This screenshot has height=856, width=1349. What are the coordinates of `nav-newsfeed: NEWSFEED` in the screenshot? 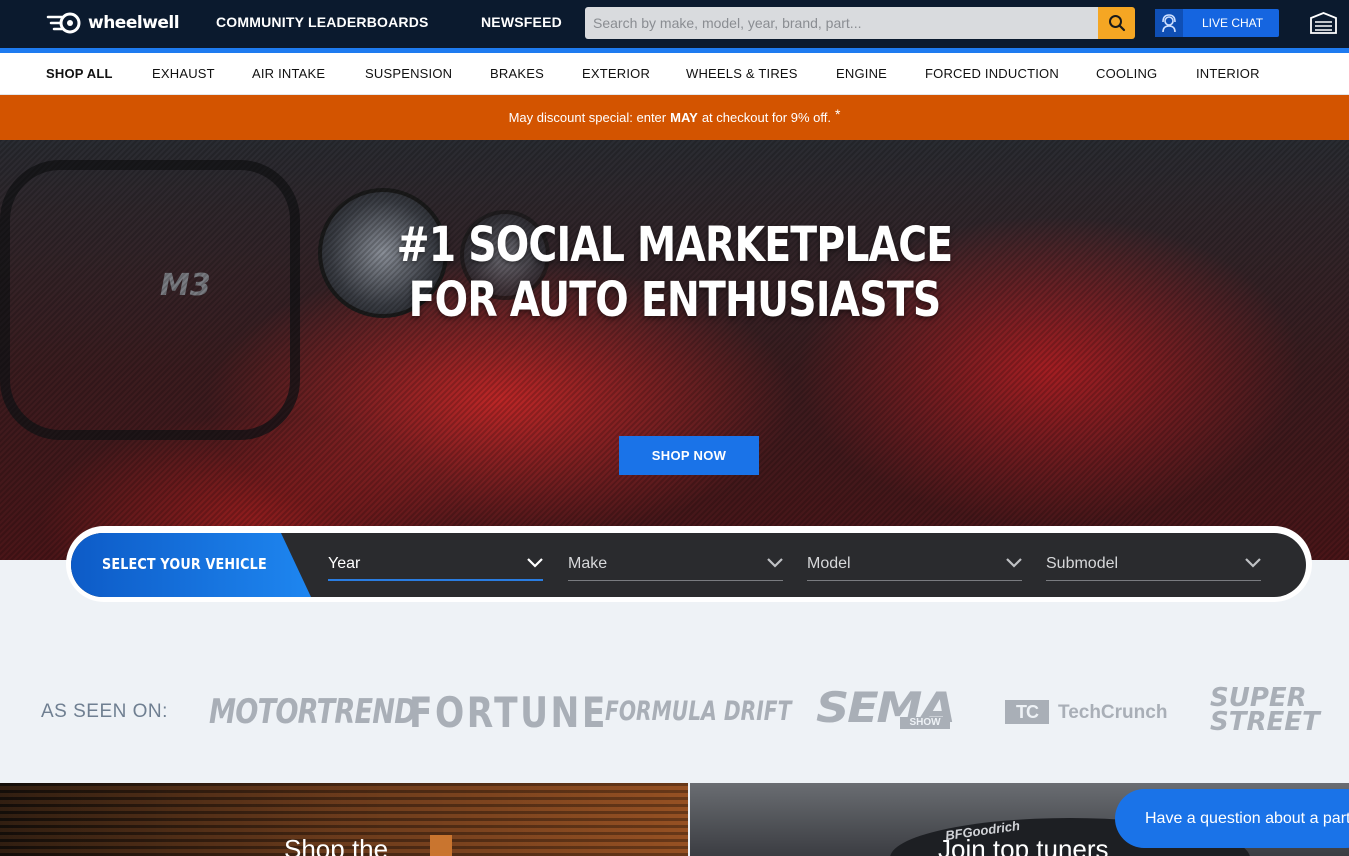 It's located at (521, 22).